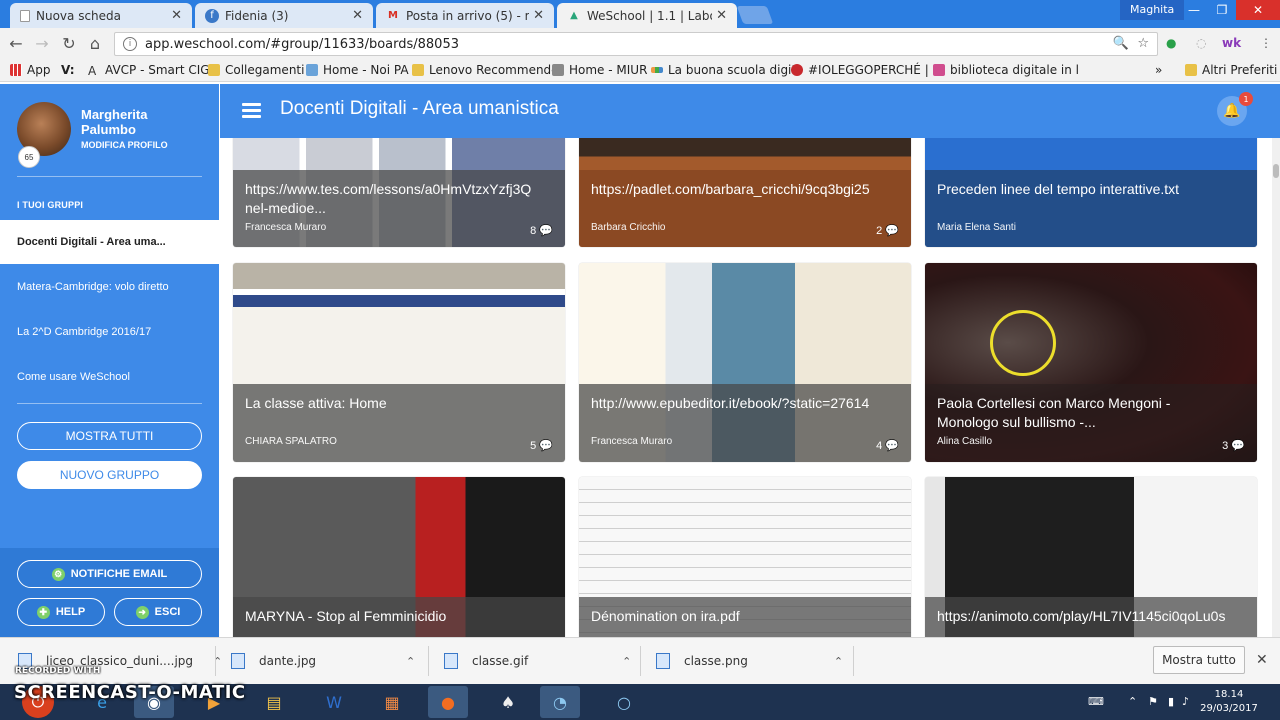  I want to click on bookmark-buona-scuola: La buona scuola digit, so click(723, 70).